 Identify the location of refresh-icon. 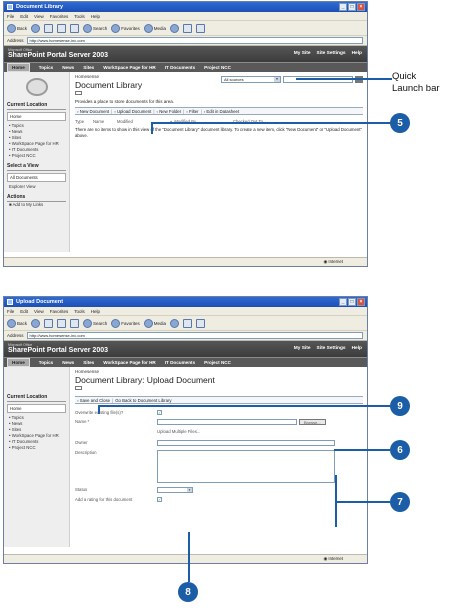
(62, 28).